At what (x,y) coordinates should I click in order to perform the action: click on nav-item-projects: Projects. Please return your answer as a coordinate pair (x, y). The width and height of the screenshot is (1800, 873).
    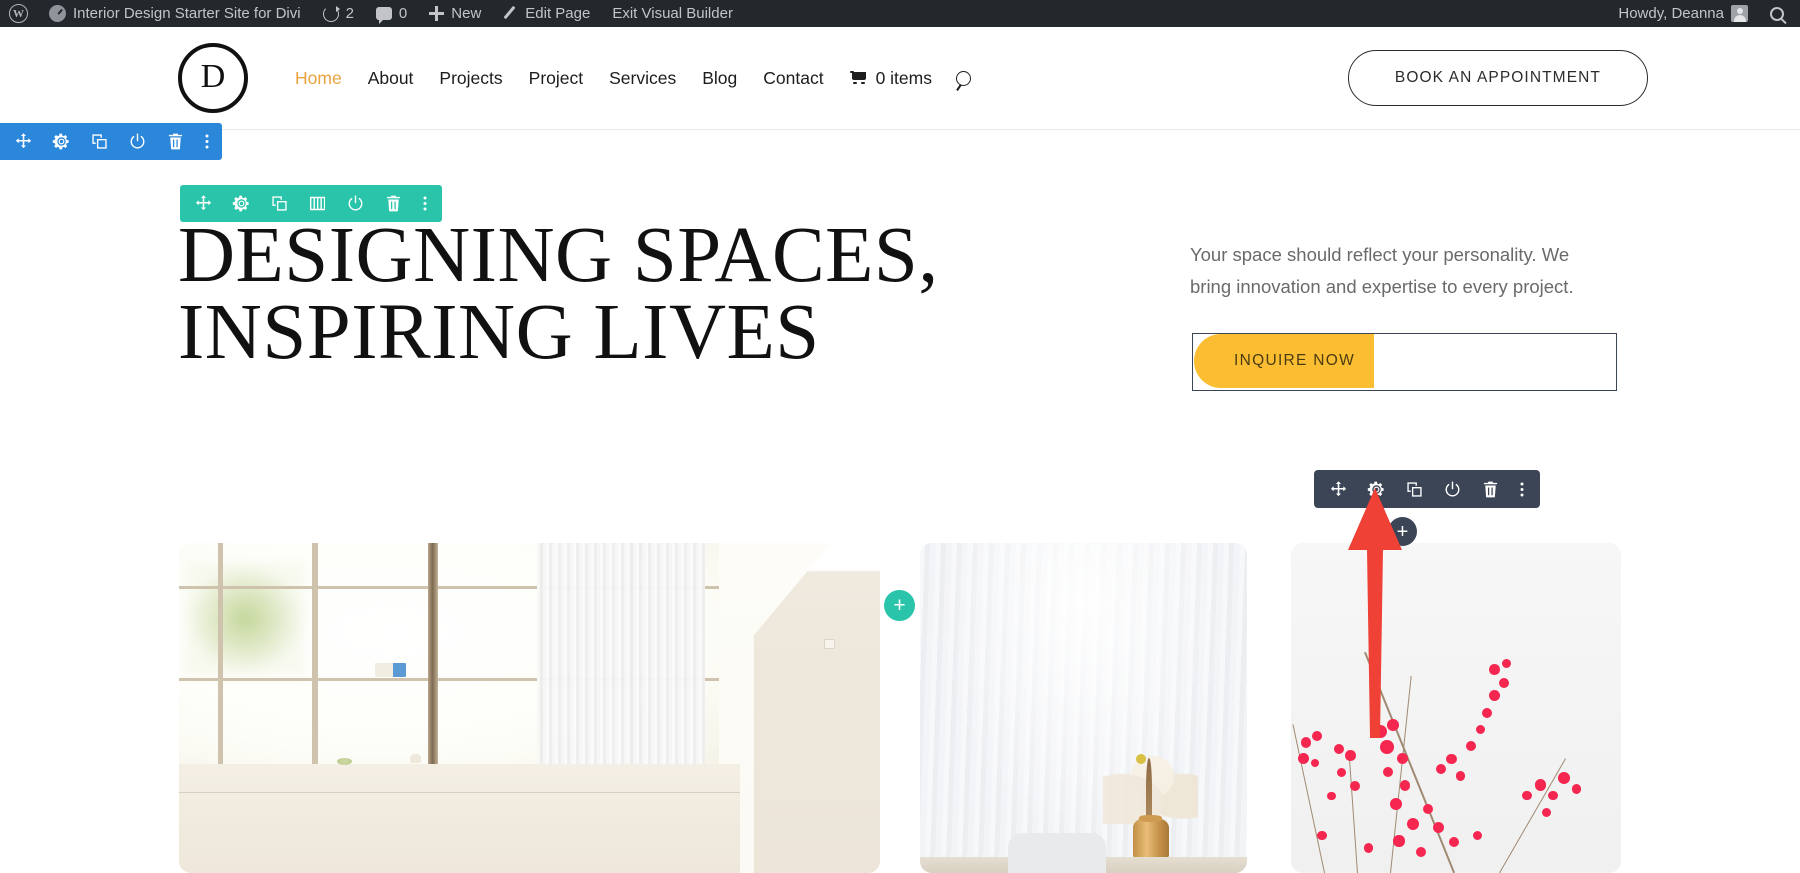
    Looking at the image, I should click on (470, 78).